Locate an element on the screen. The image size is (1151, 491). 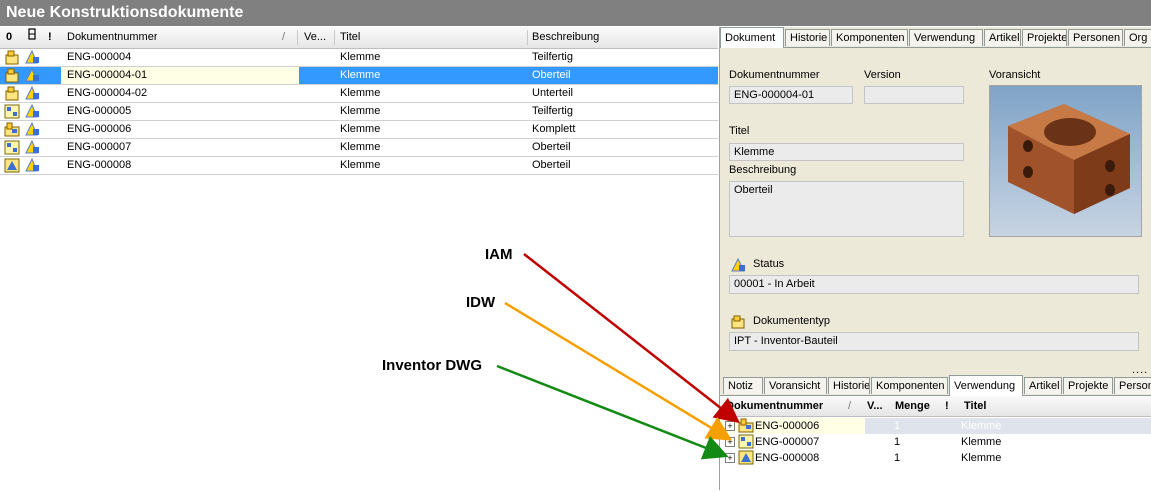
annotation-arrows is located at coordinates (618, 356).